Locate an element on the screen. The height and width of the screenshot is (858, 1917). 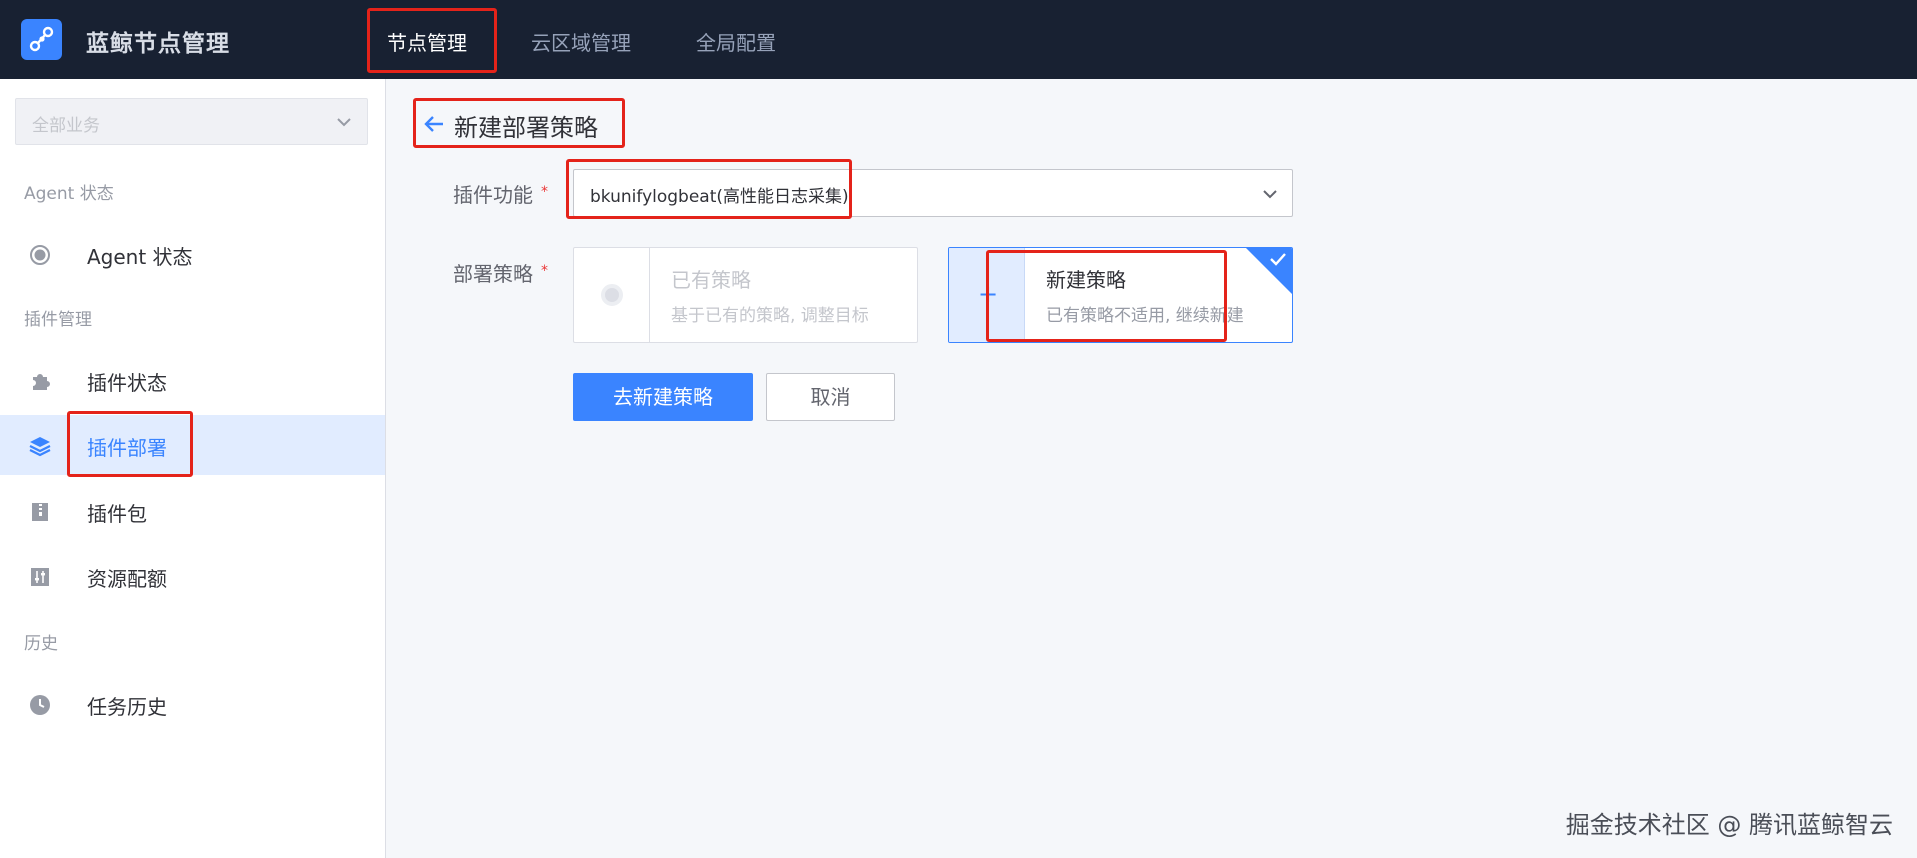
sidebar-item-label: 插件包 is located at coordinates (117, 514).